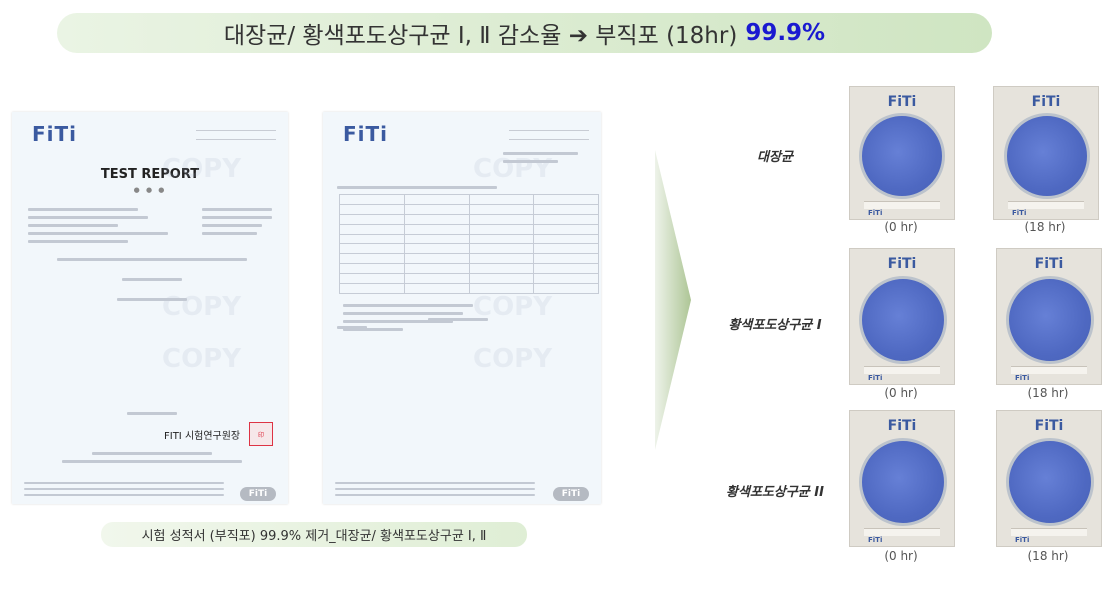 This screenshot has height=593, width=1112. I want to click on culture-dish-staph2-18hr: FiTi FiTi, so click(1049, 478).